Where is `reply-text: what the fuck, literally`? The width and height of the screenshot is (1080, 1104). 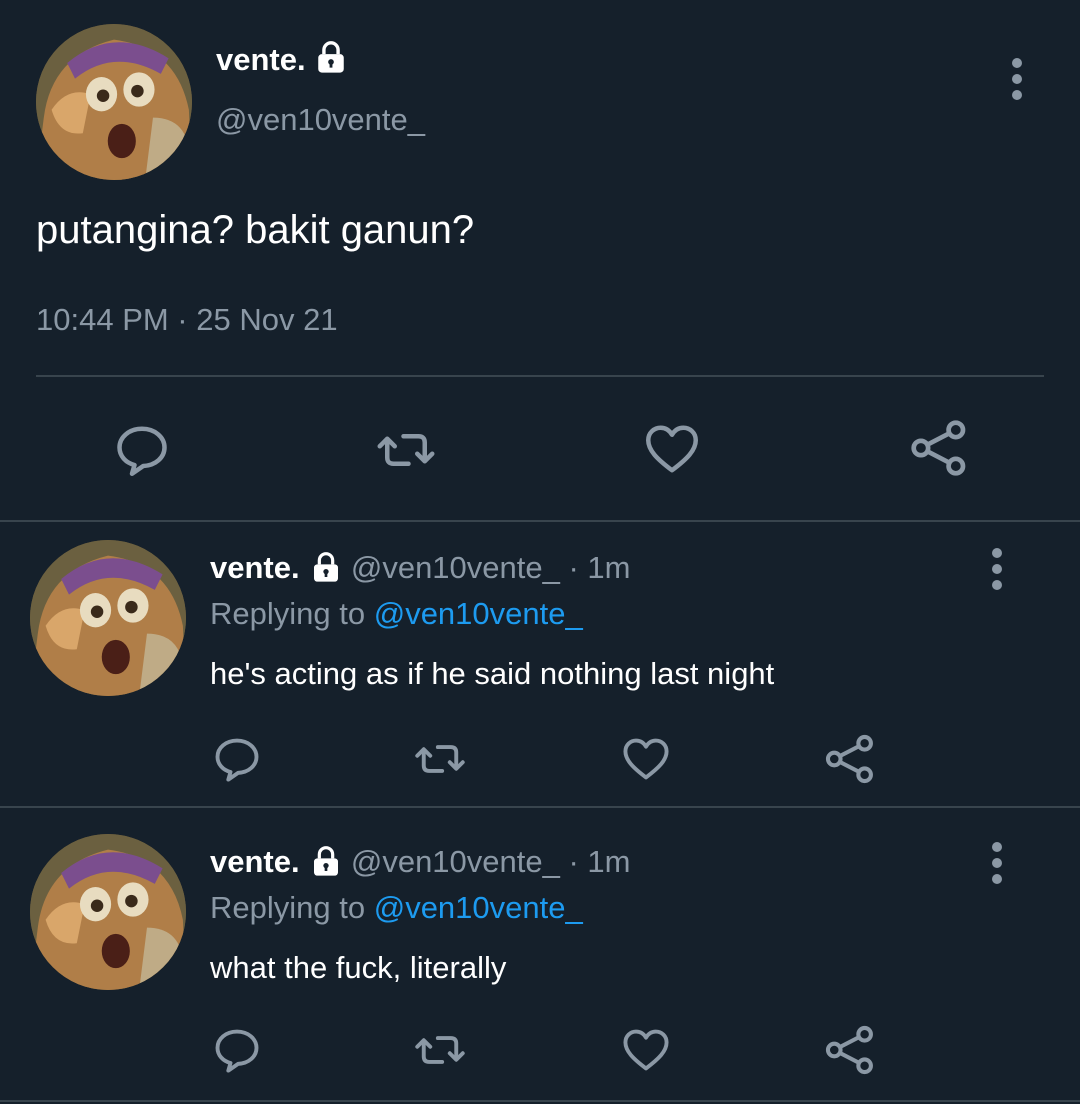
reply-text: what the fuck, literally is located at coordinates (358, 967).